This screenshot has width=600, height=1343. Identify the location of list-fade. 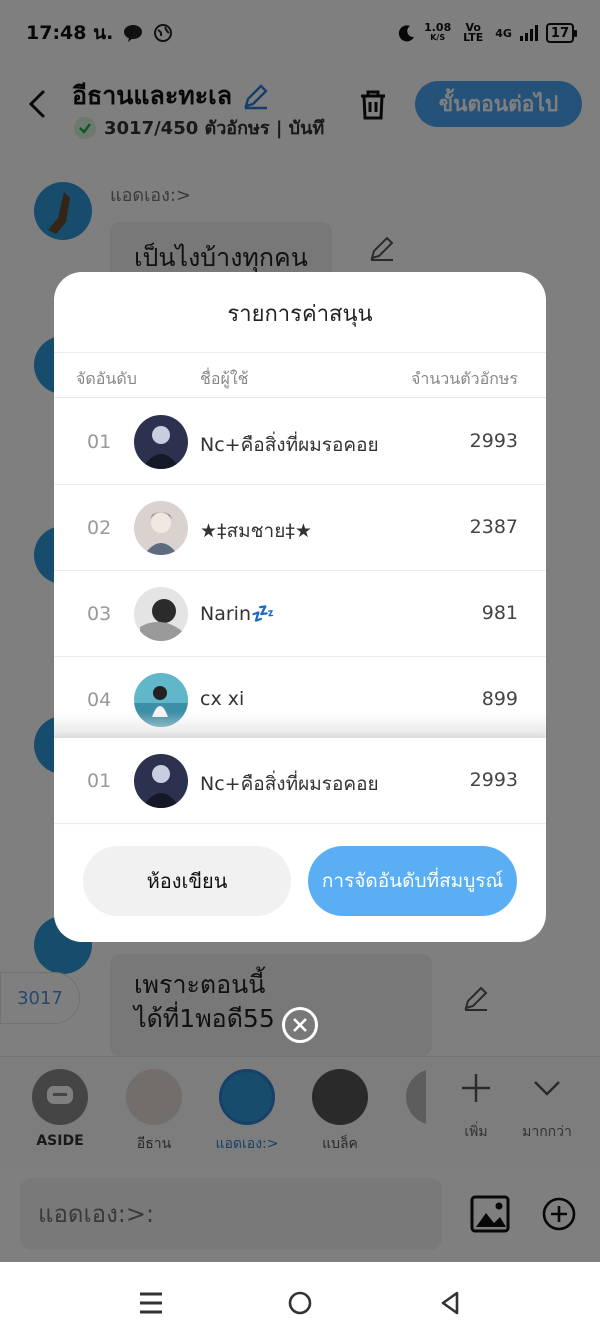
(300, 726).